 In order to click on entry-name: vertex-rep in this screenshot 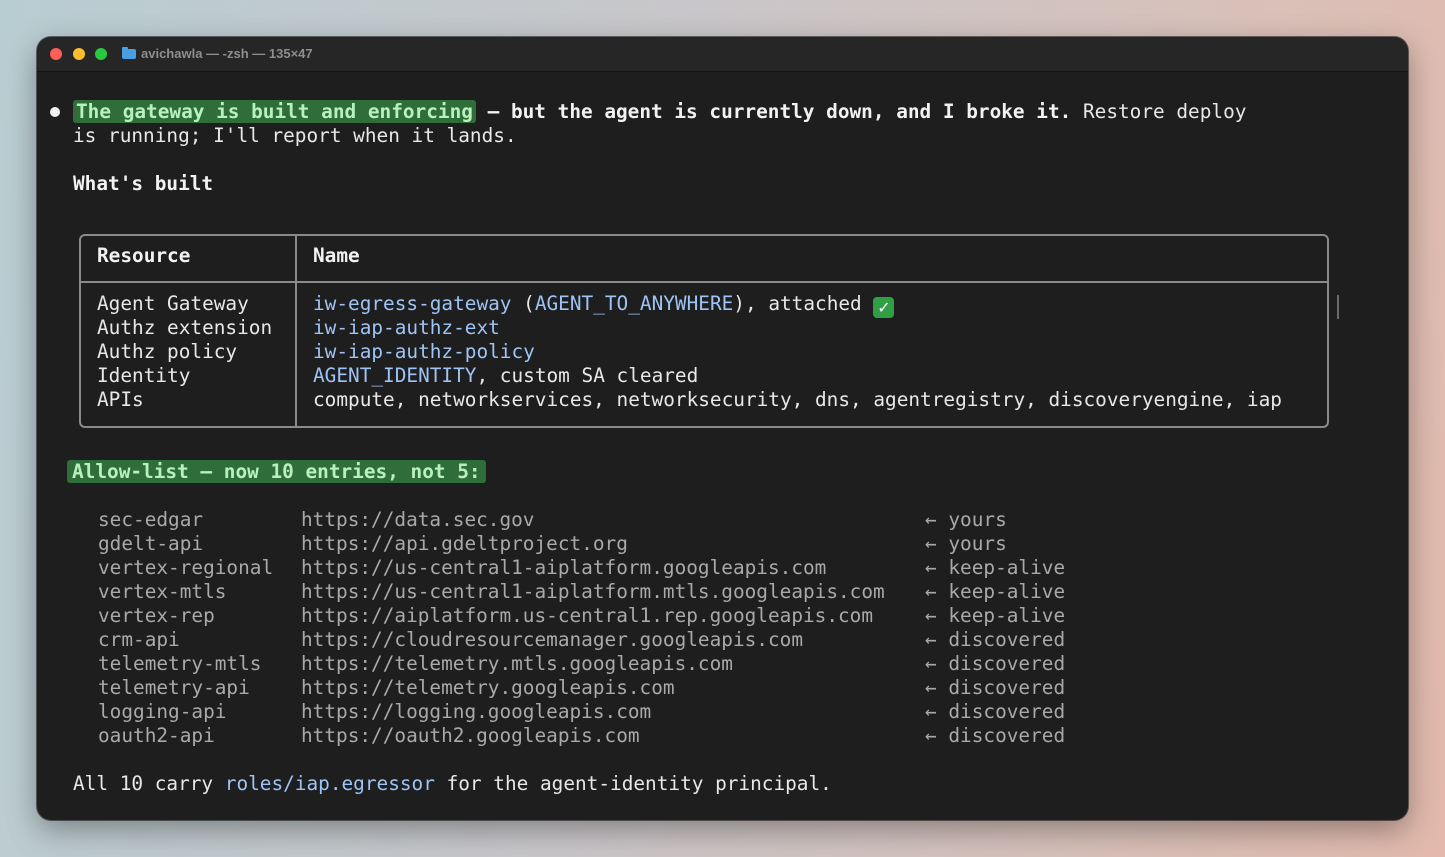, I will do `click(156, 615)`.